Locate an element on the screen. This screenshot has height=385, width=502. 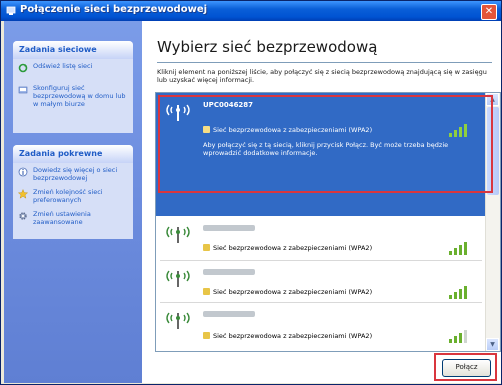
page-title: Wybierz sieć bezprzewodową is located at coordinates (267, 47).